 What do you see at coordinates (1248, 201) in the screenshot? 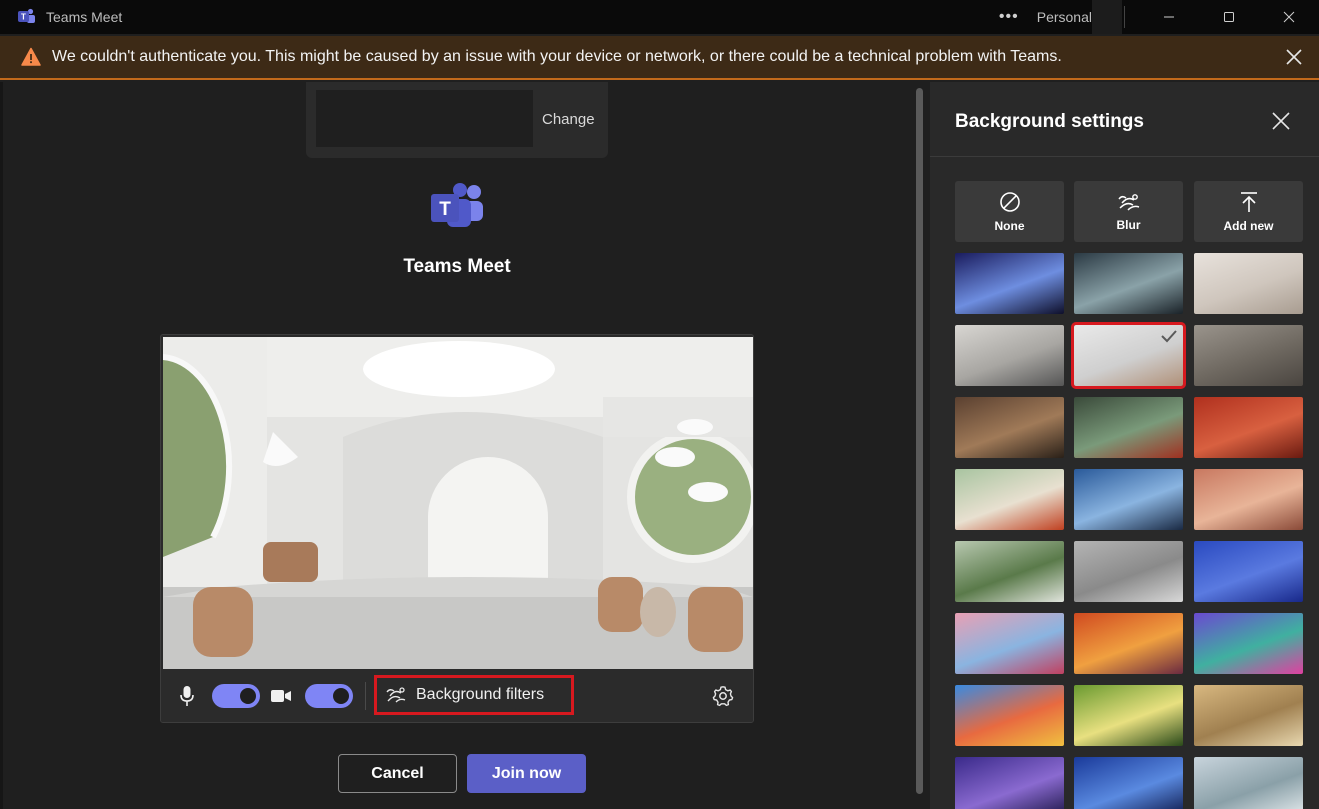
I see `upload-icon` at bounding box center [1248, 201].